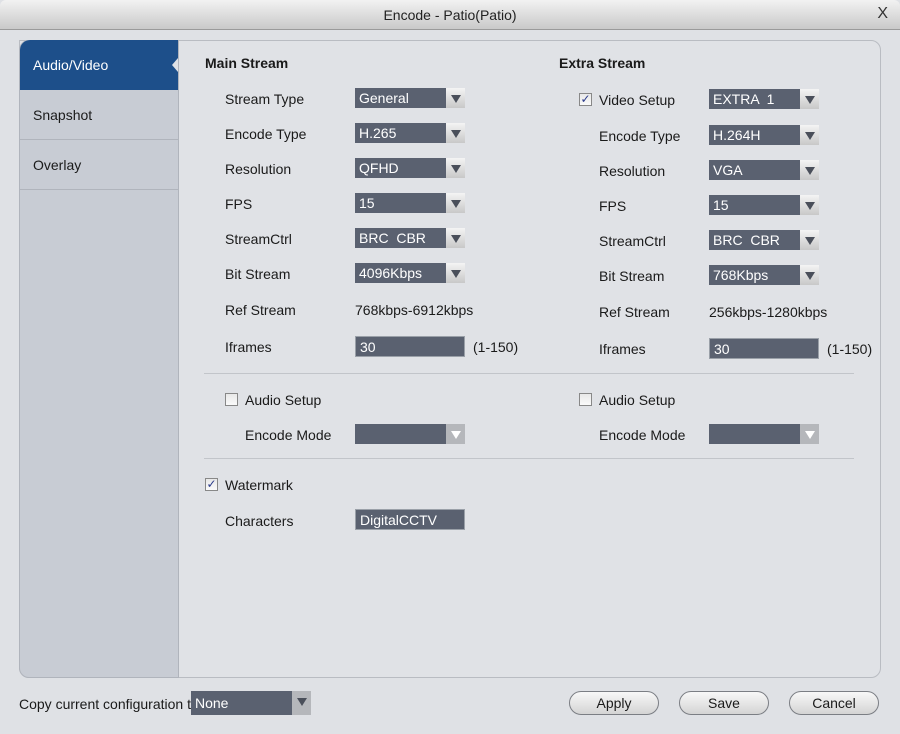  I want to click on sidebar-item-snapshot: Snapshot, so click(99, 115).